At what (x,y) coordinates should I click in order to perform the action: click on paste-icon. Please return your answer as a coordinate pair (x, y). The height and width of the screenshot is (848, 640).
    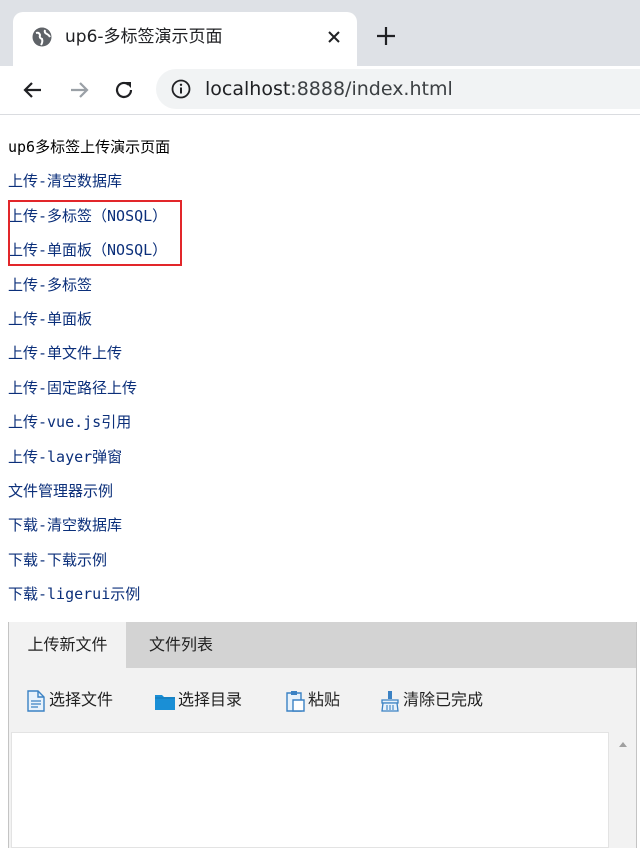
    Looking at the image, I should click on (295, 701).